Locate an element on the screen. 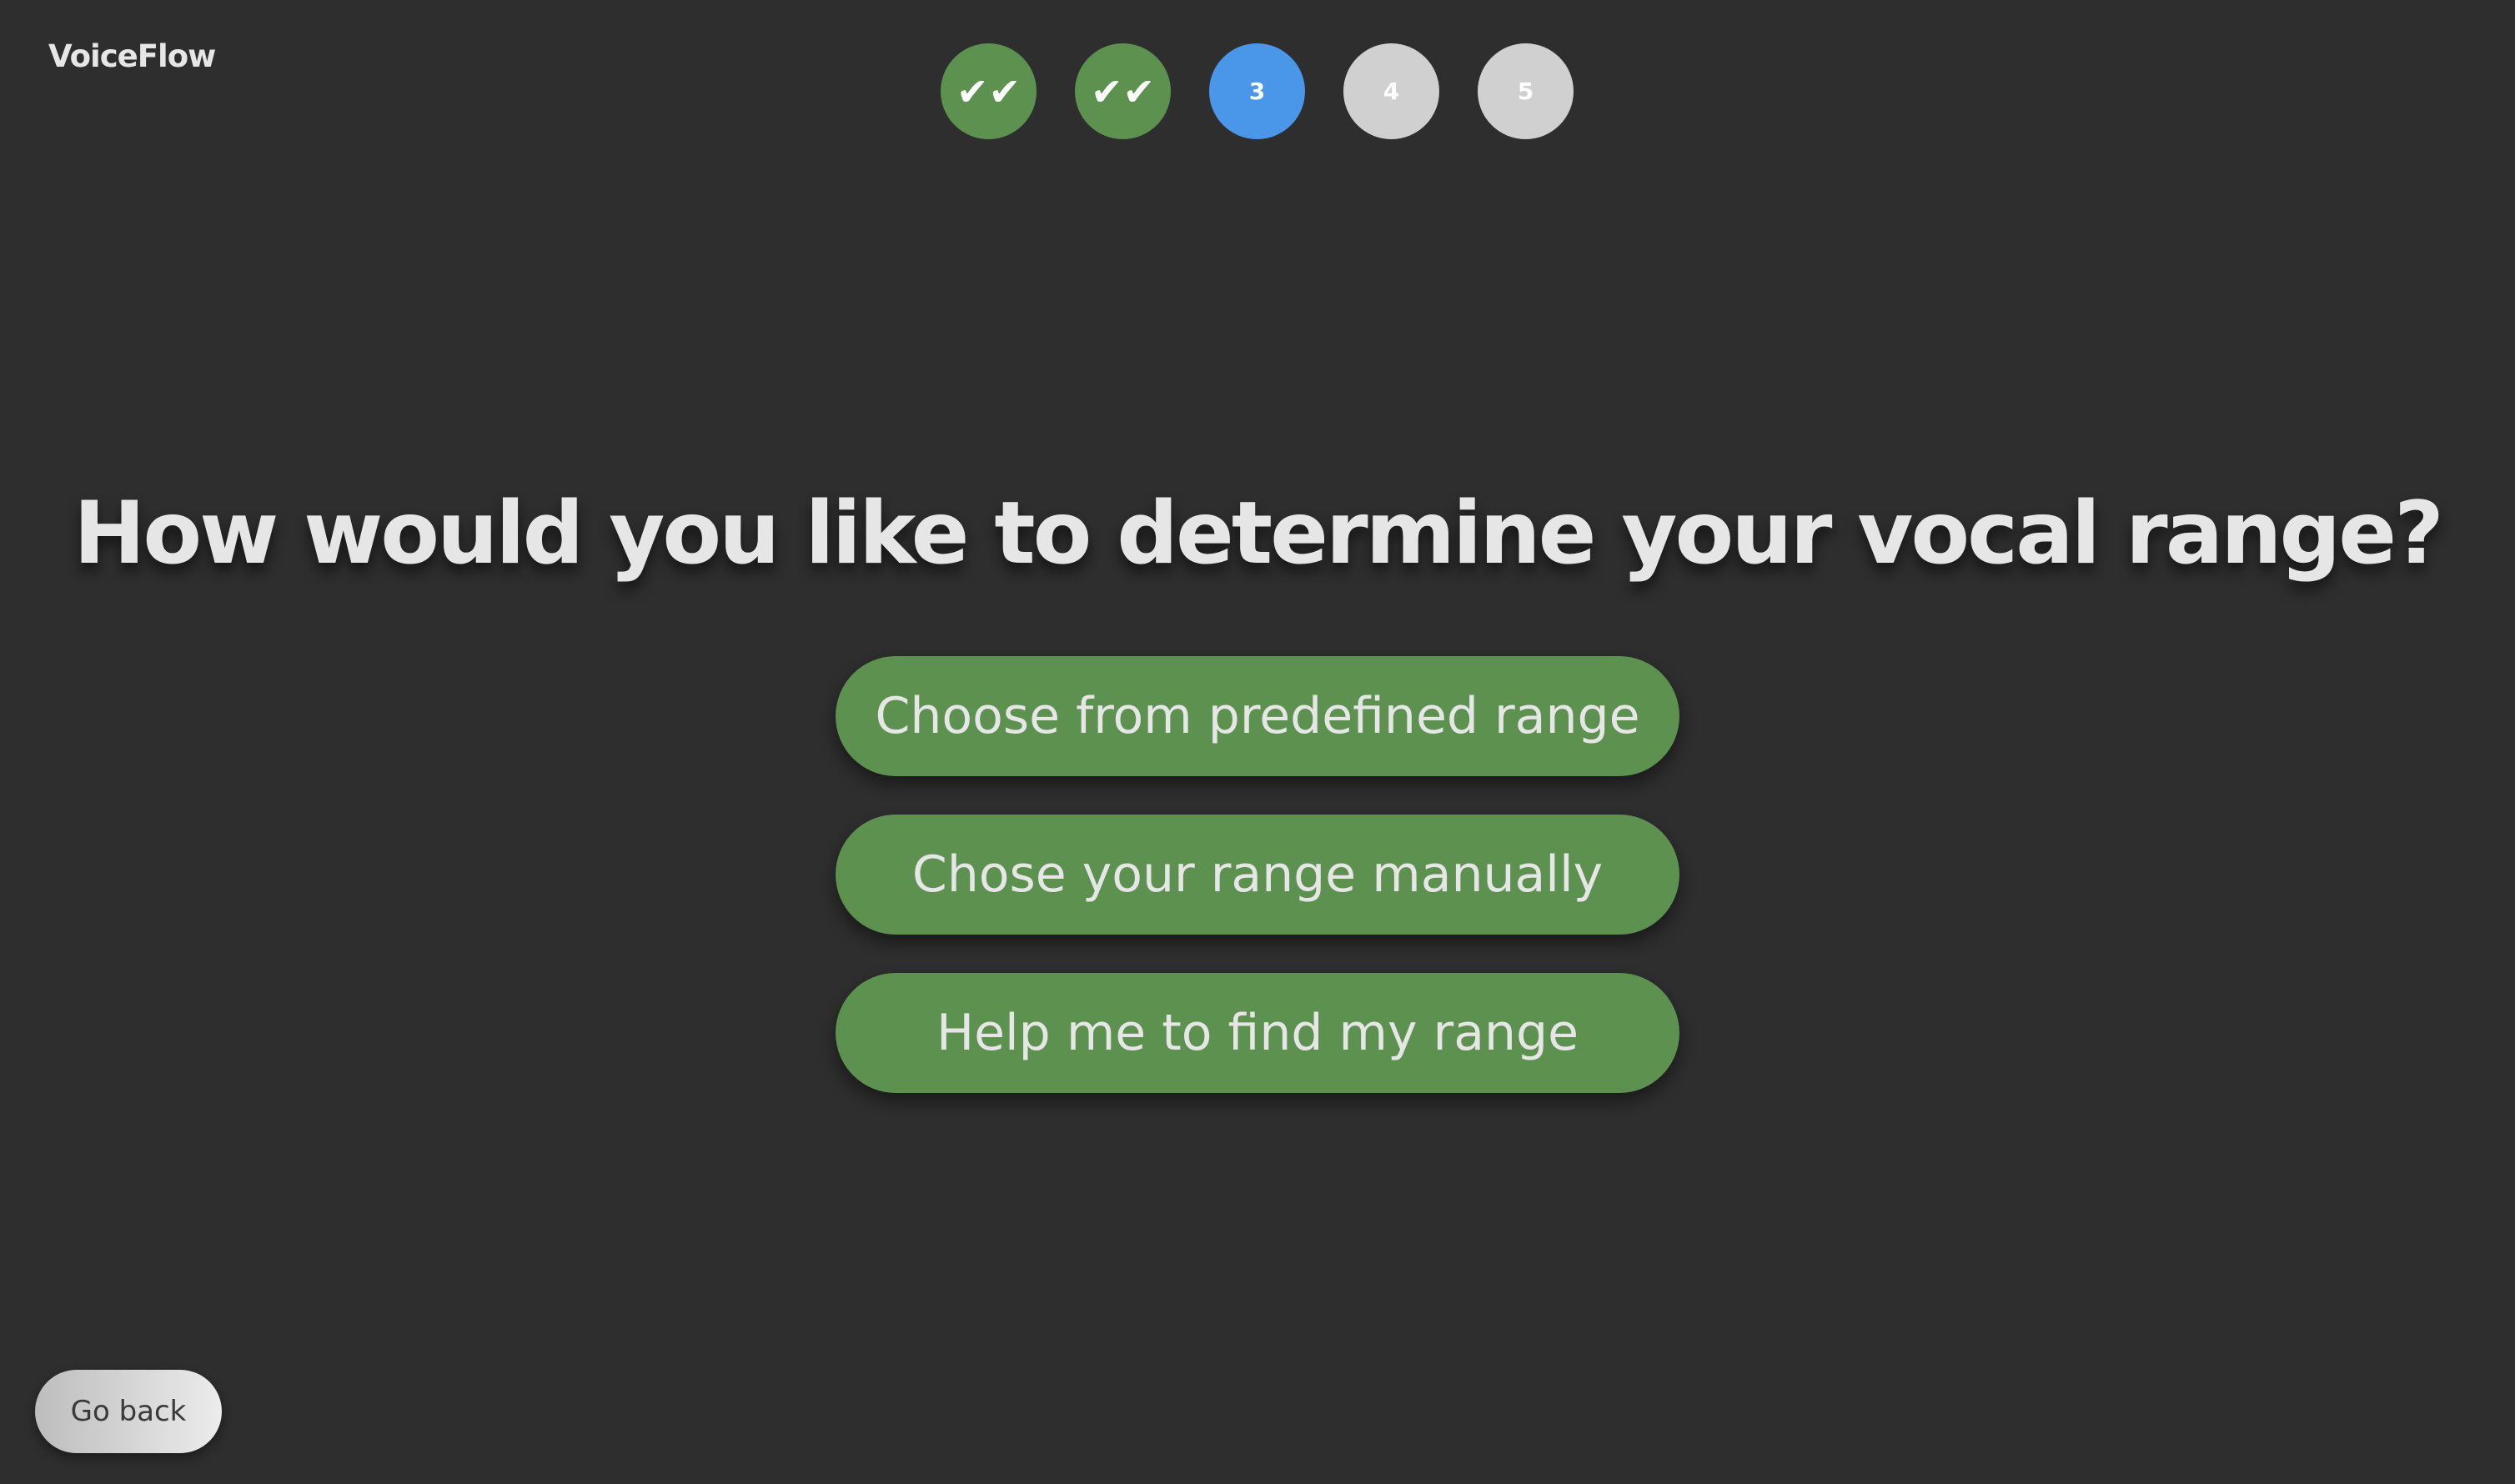  predefined-range-button: Choose from predefined range is located at coordinates (1257, 716).